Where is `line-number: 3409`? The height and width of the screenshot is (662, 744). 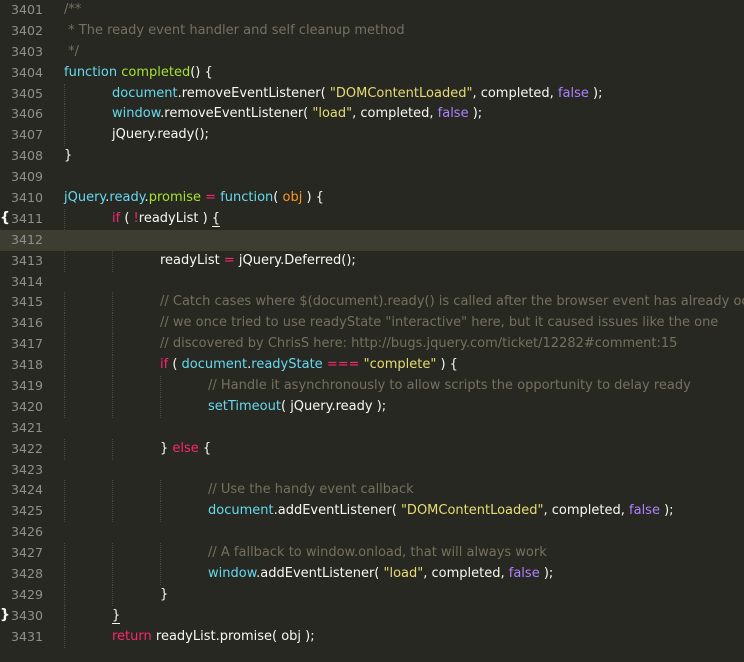 line-number: 3409 is located at coordinates (27, 177).